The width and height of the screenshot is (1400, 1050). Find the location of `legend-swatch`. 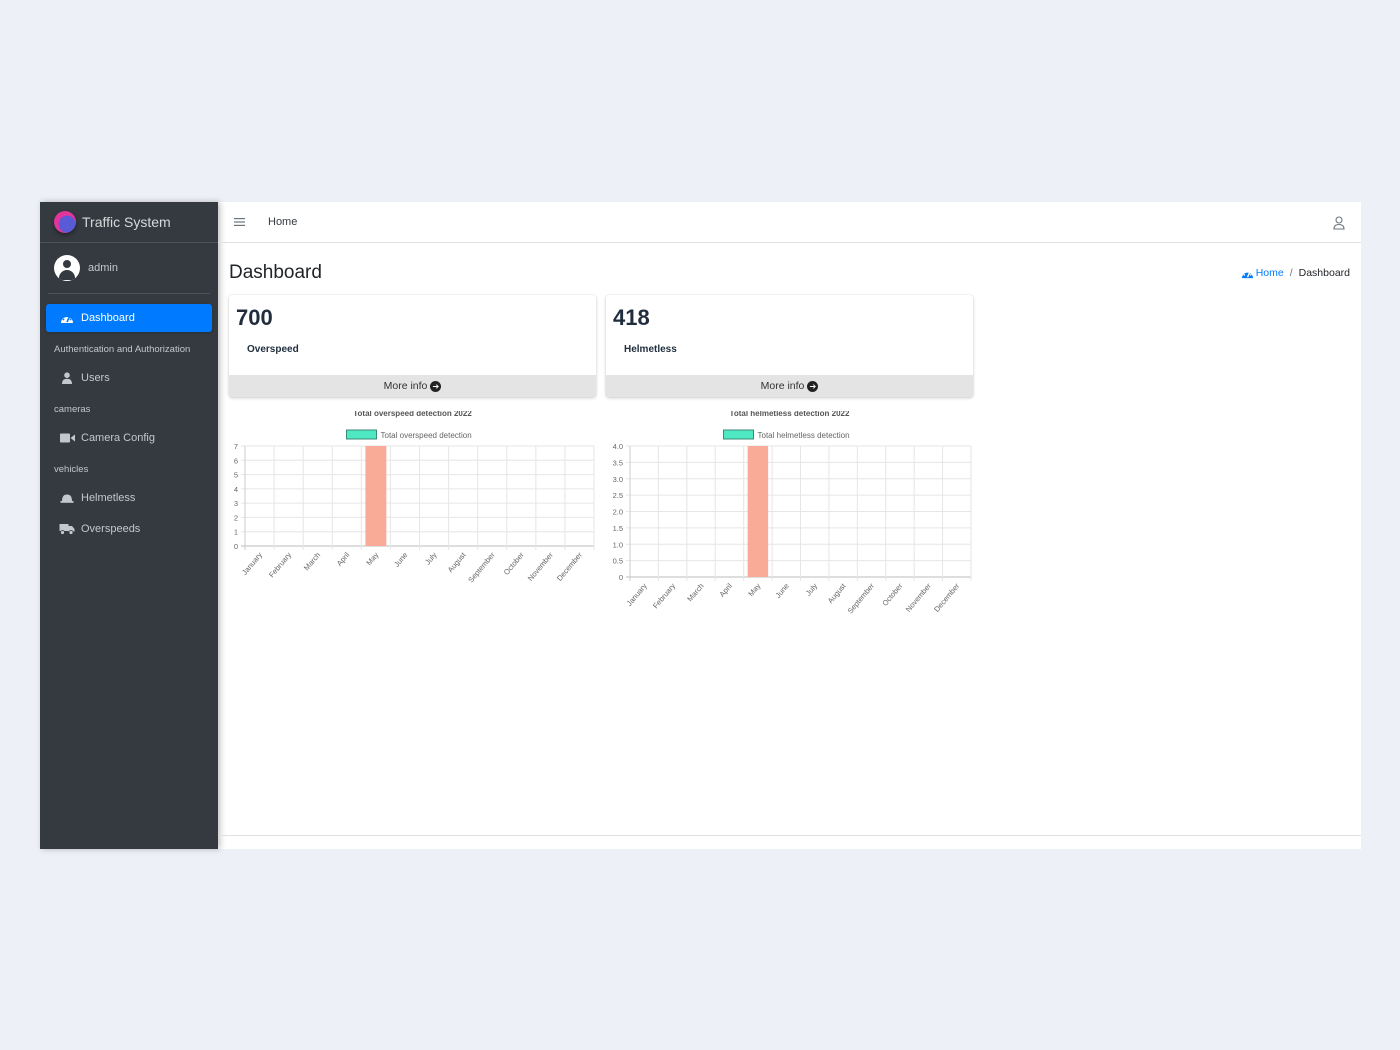

legend-swatch is located at coordinates (738, 434).